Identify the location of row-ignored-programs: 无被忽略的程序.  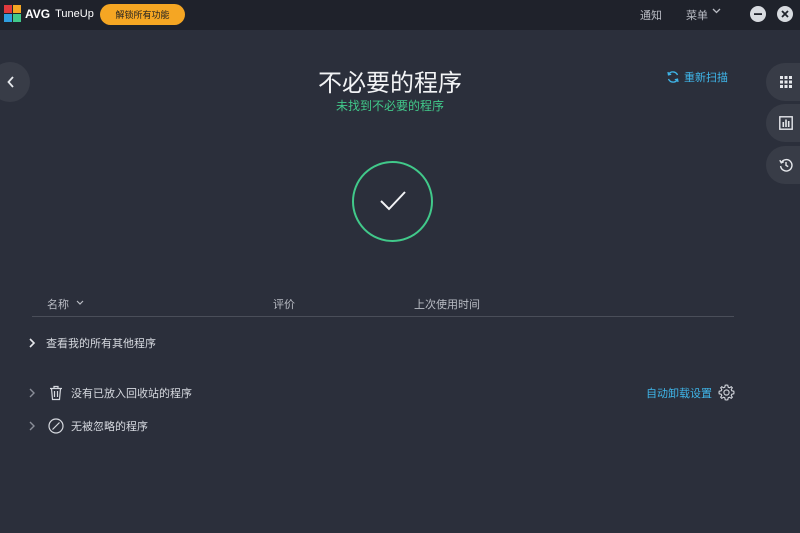
(74, 426).